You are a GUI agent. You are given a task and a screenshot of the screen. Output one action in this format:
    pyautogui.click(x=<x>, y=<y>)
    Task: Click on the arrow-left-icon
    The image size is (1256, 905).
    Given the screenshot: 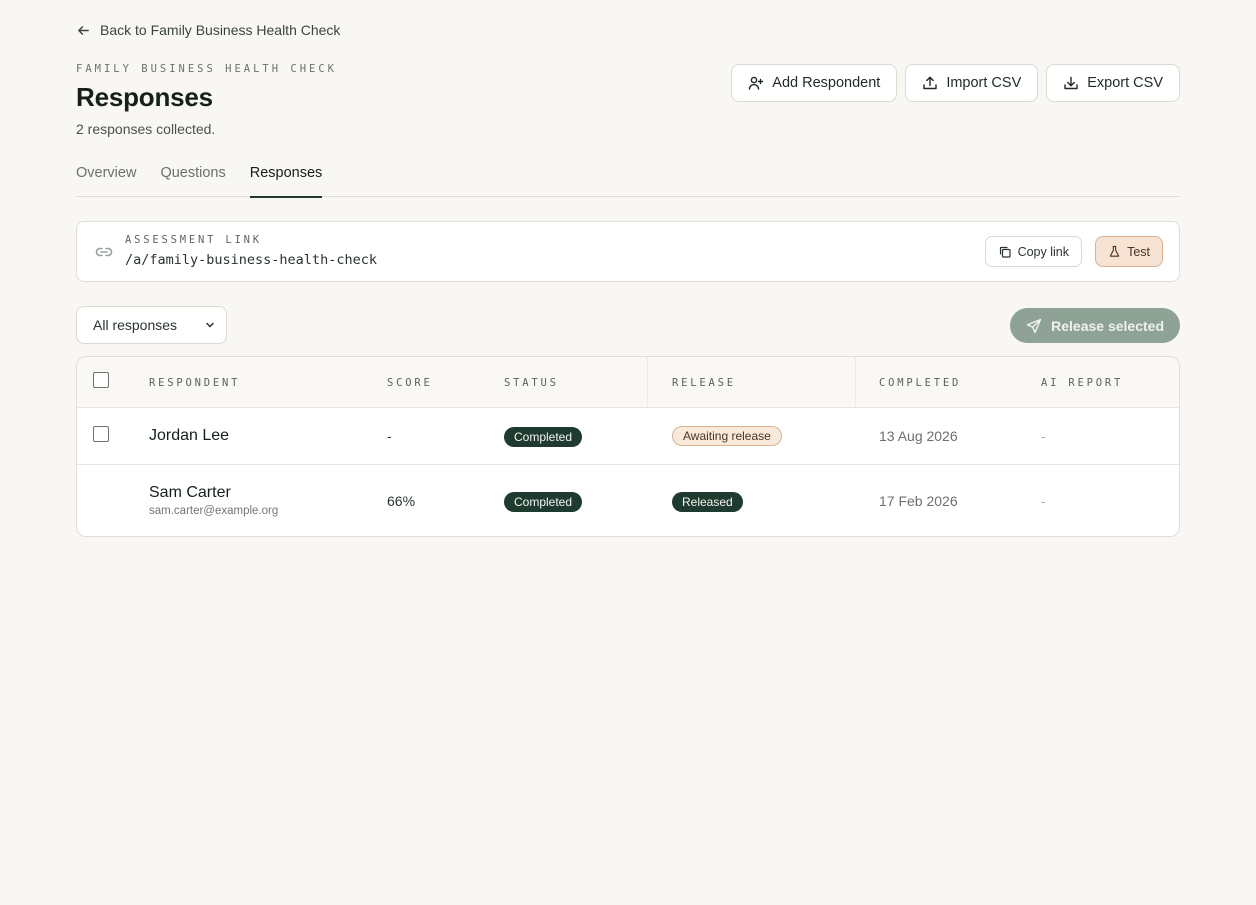 What is the action you would take?
    pyautogui.click(x=83, y=30)
    